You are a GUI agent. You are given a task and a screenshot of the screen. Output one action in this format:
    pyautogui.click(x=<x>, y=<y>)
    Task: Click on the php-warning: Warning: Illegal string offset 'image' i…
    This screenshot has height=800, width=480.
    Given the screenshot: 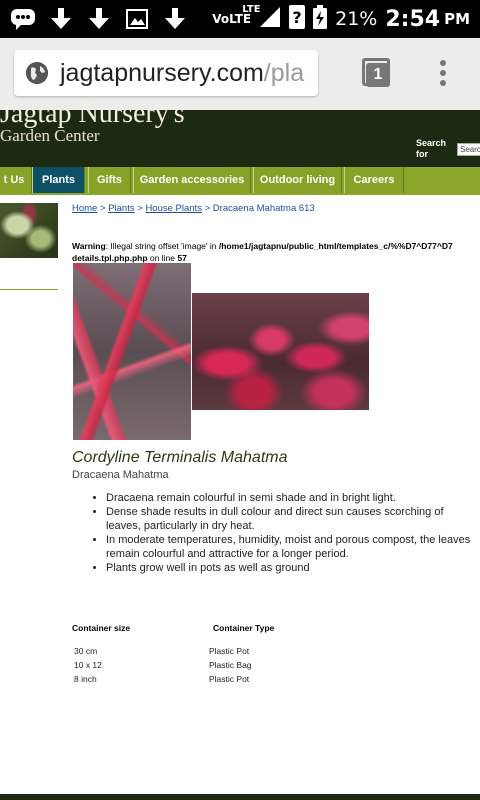 What is the action you would take?
    pyautogui.click(x=276, y=252)
    